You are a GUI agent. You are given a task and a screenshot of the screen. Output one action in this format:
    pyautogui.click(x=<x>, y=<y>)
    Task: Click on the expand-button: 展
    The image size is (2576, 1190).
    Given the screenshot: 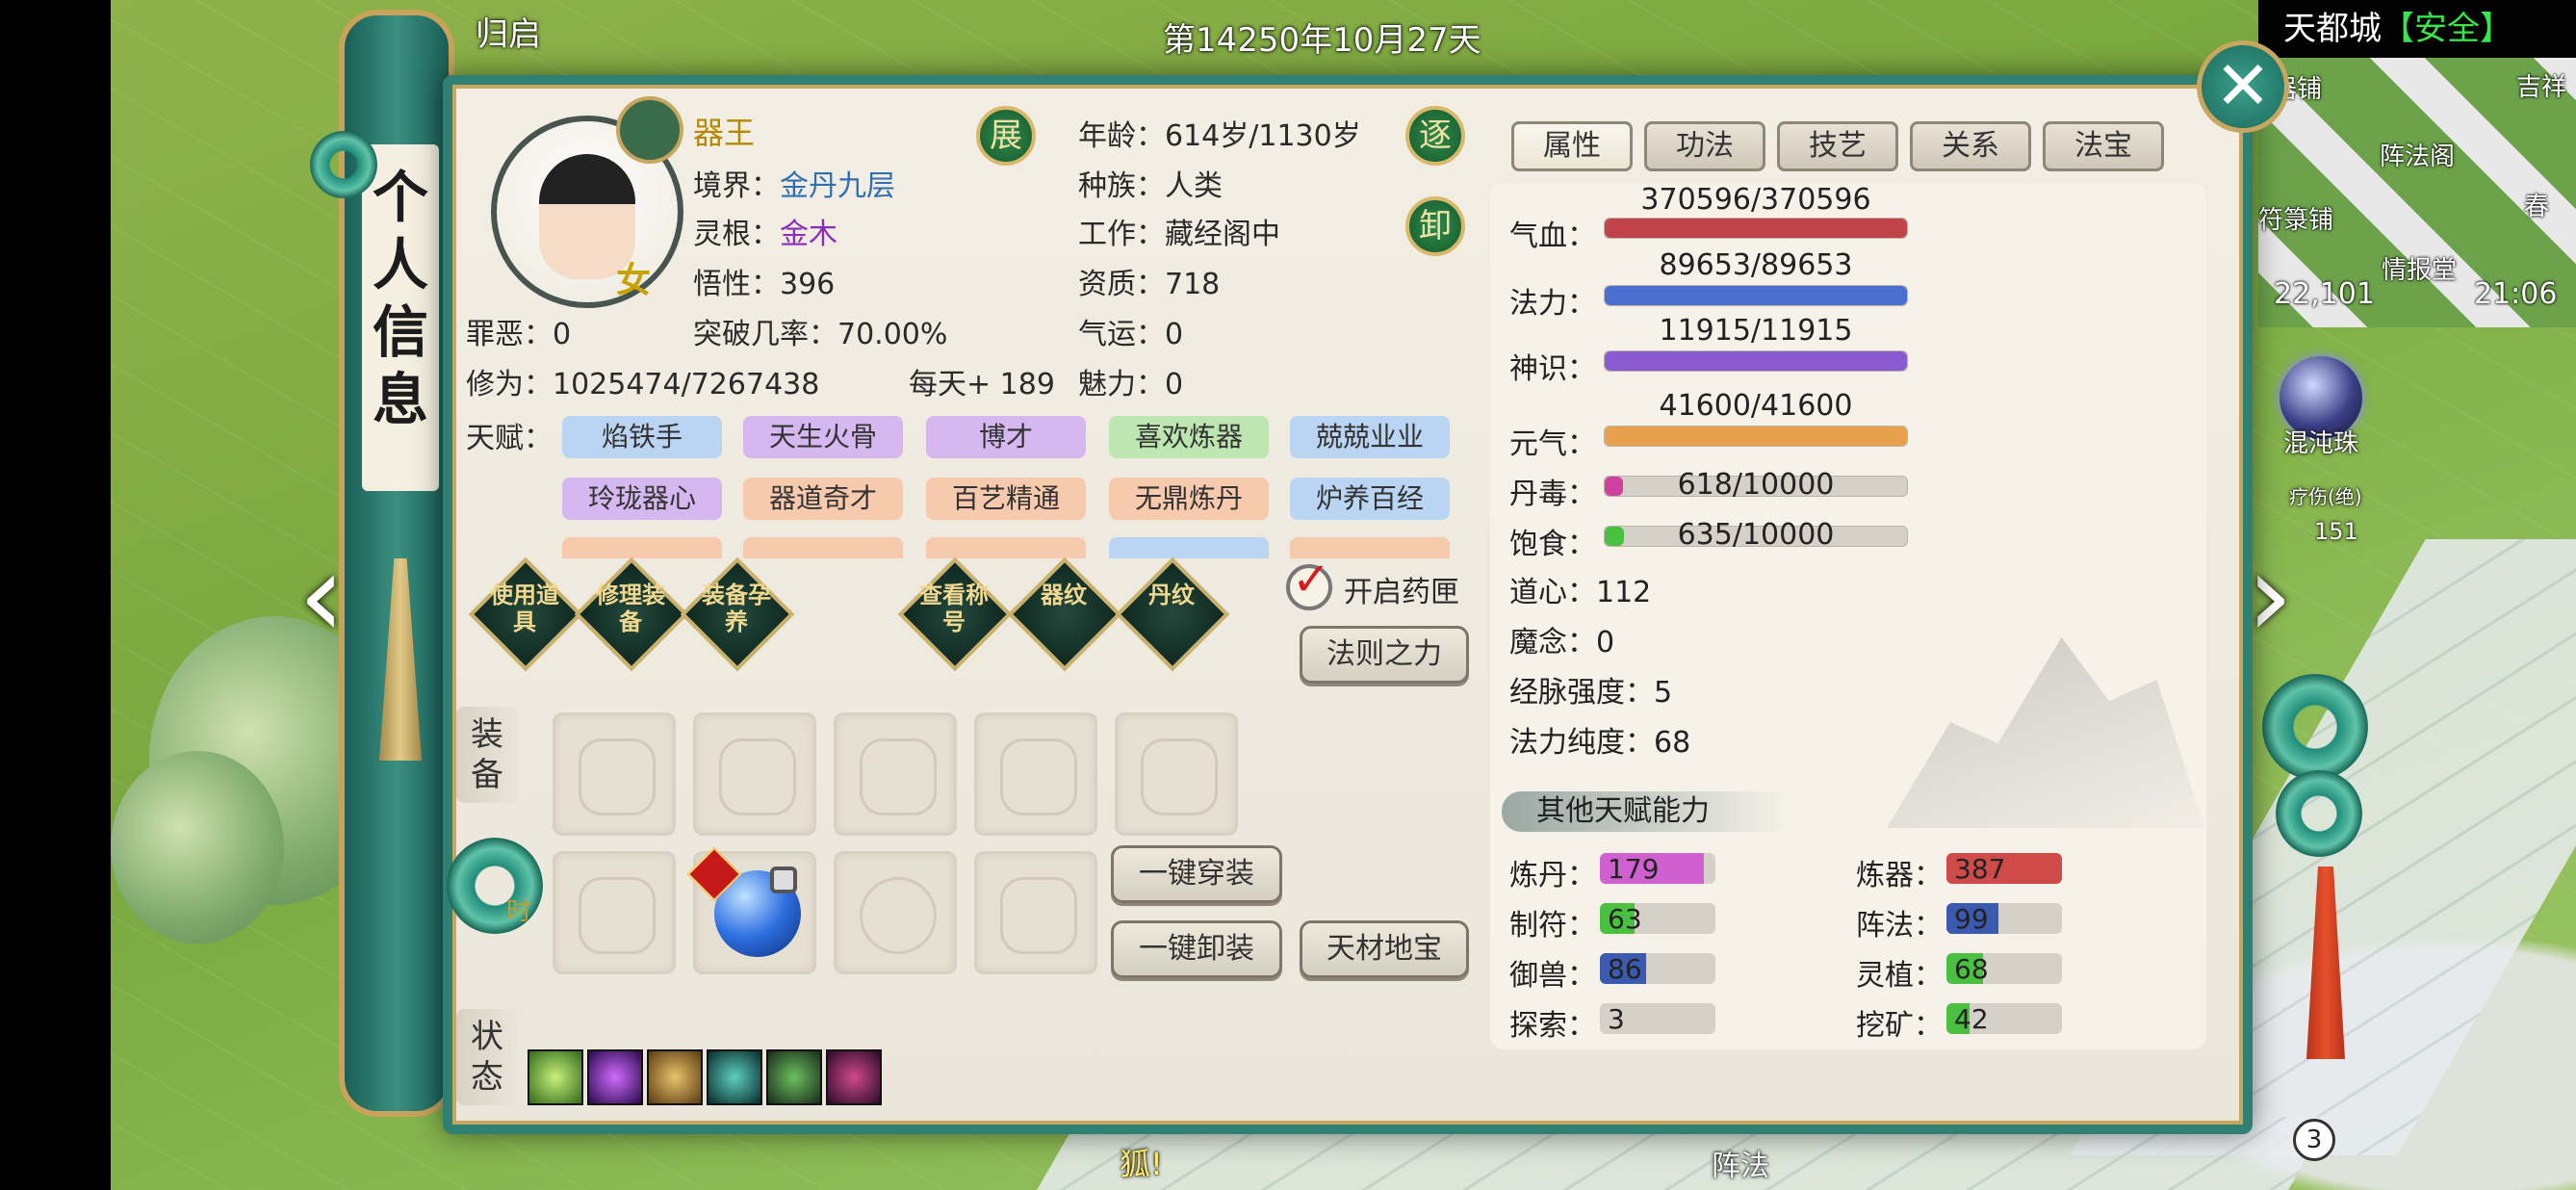 What is the action you would take?
    pyautogui.click(x=1006, y=136)
    